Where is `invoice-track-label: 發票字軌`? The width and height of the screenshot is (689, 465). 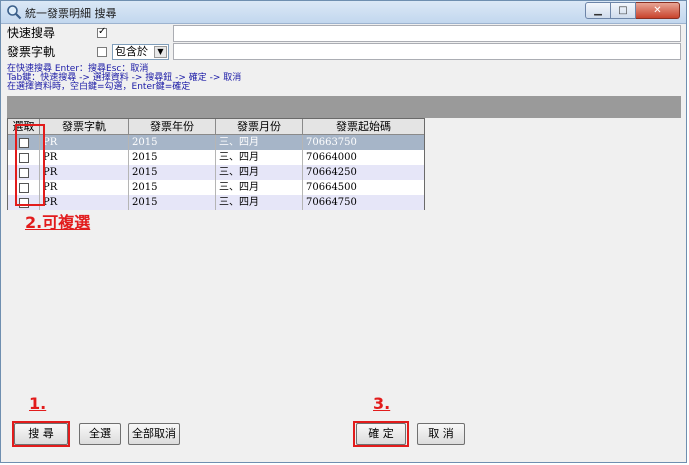
invoice-track-label: 發票字軌 is located at coordinates (31, 52).